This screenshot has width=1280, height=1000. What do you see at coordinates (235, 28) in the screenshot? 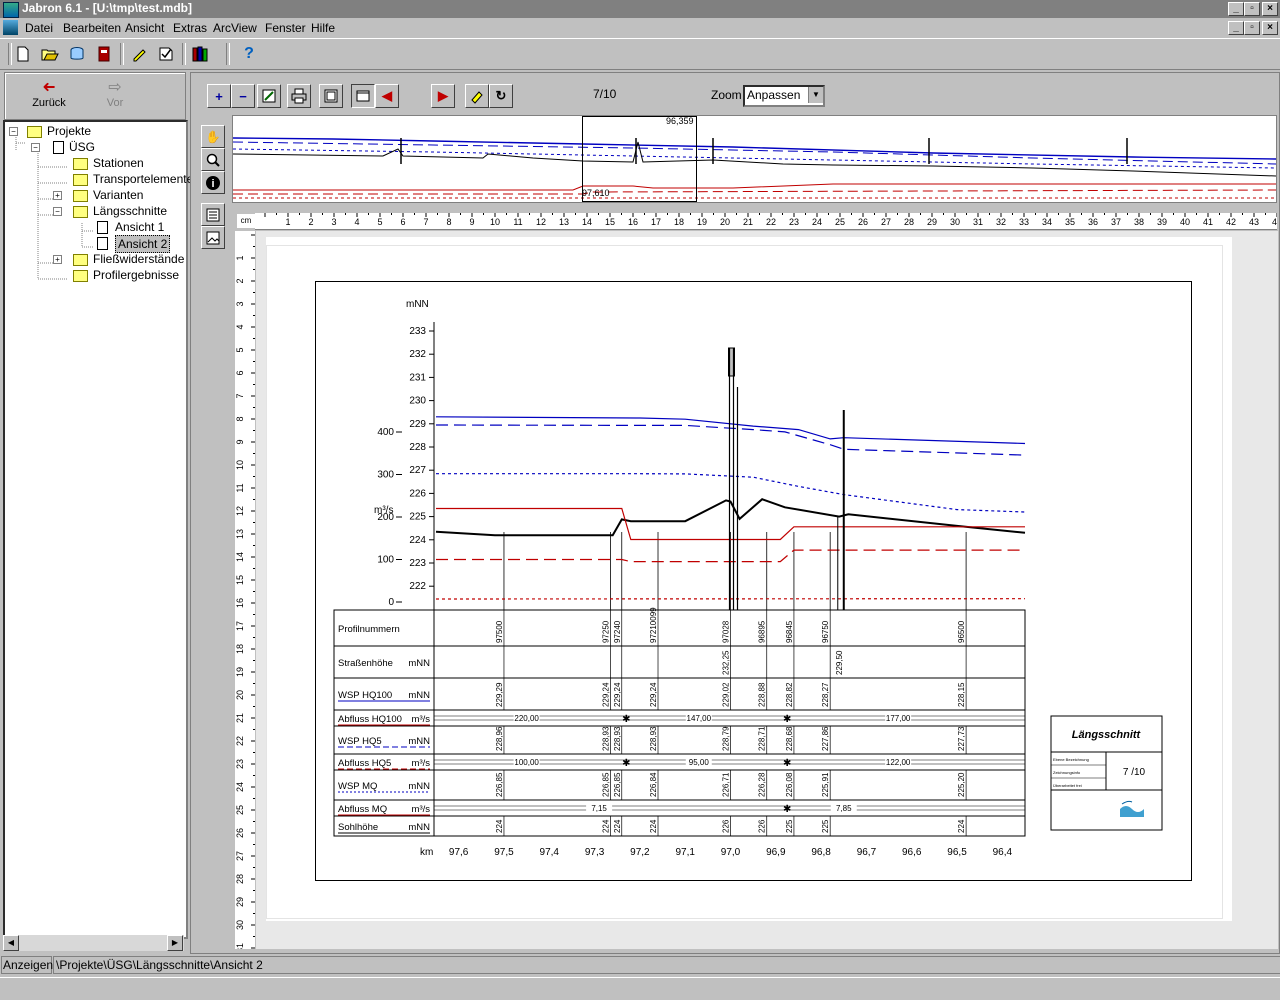
I see `menu-arcview: ArcView` at bounding box center [235, 28].